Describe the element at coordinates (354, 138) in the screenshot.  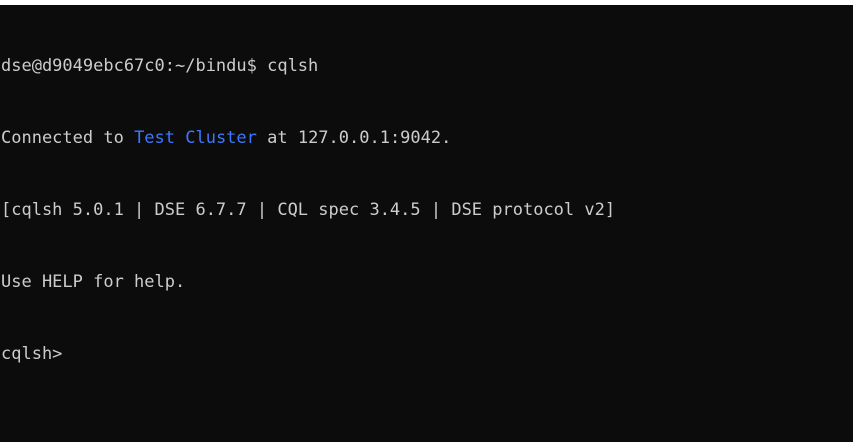
I see `connected-suffix: at 127.0.0.1:9042.` at that location.